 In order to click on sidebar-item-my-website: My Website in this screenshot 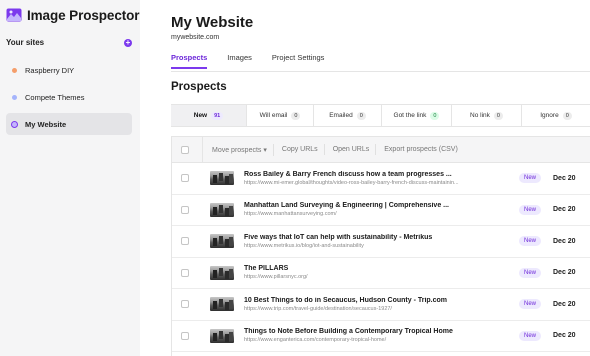, I will do `click(69, 124)`.